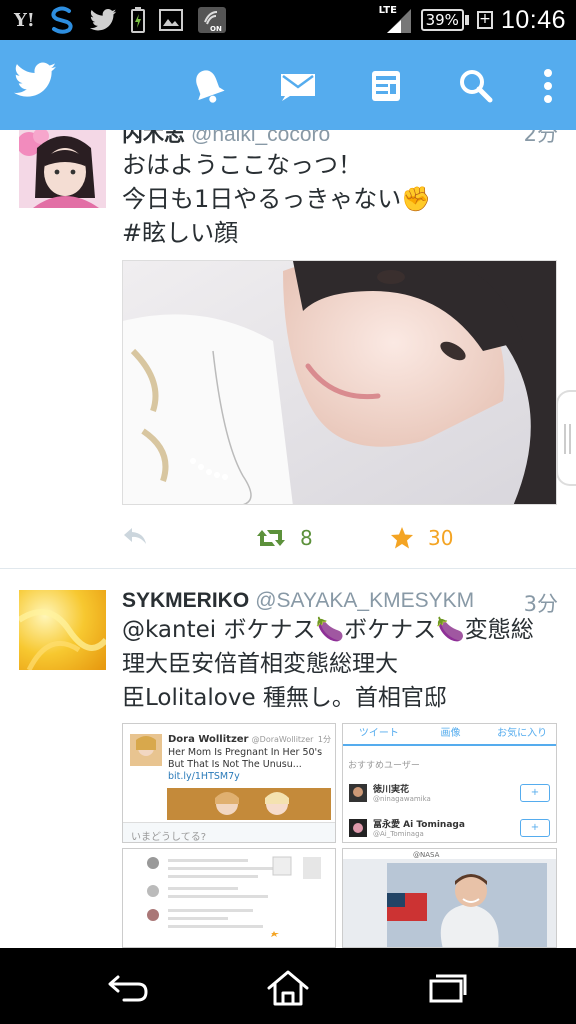 The image size is (576, 1024). What do you see at coordinates (396, 20) in the screenshot?
I see `signal-icon: LTE` at bounding box center [396, 20].